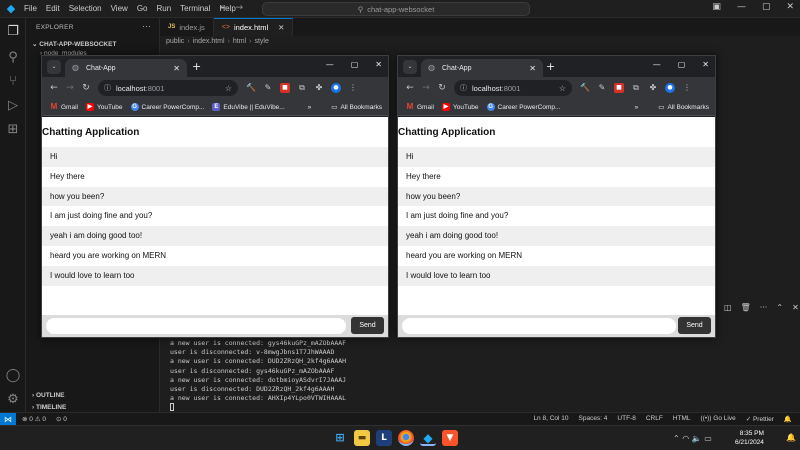 The width and height of the screenshot is (800, 450). Describe the element at coordinates (253, 27) in the screenshot. I see `tab-index-html: <> index.html ✕` at that location.